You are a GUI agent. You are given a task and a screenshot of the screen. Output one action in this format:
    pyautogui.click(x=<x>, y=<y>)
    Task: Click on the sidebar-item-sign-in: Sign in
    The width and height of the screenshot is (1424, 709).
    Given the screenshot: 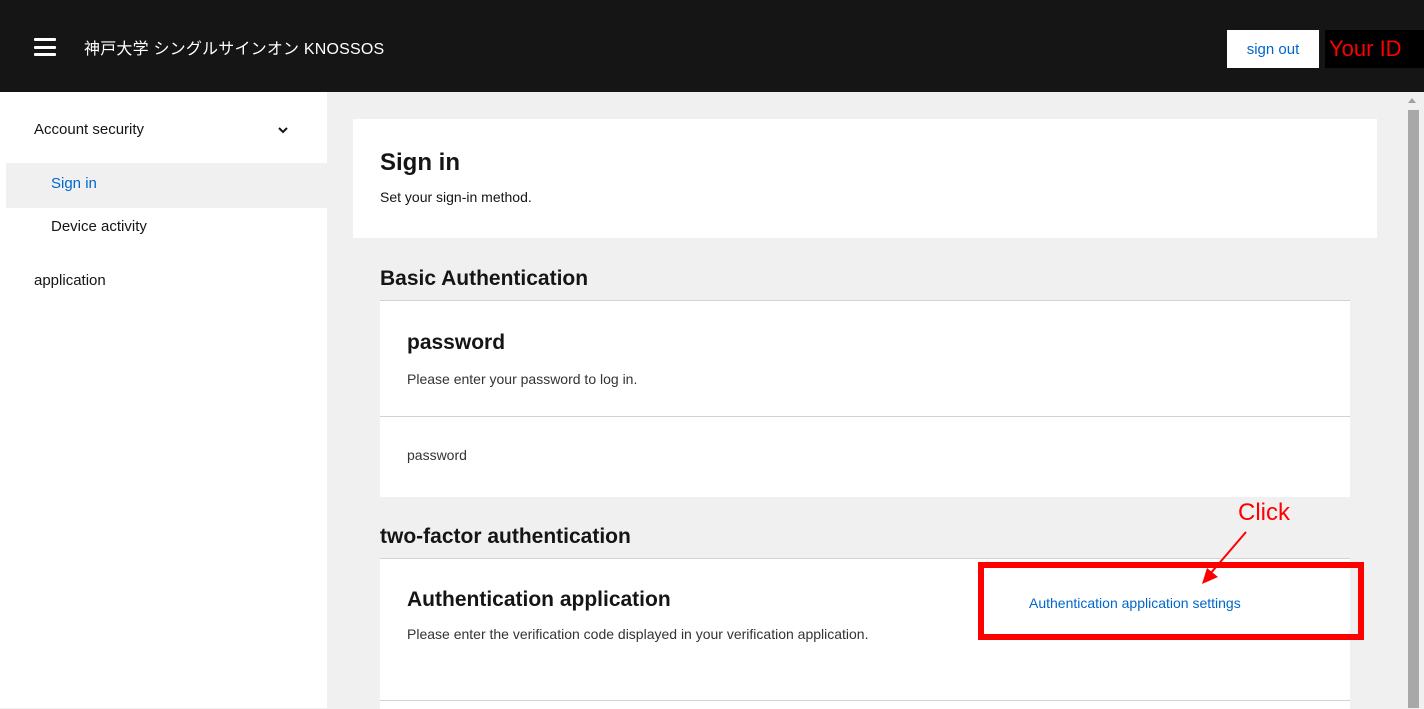 What is the action you would take?
    pyautogui.click(x=74, y=183)
    